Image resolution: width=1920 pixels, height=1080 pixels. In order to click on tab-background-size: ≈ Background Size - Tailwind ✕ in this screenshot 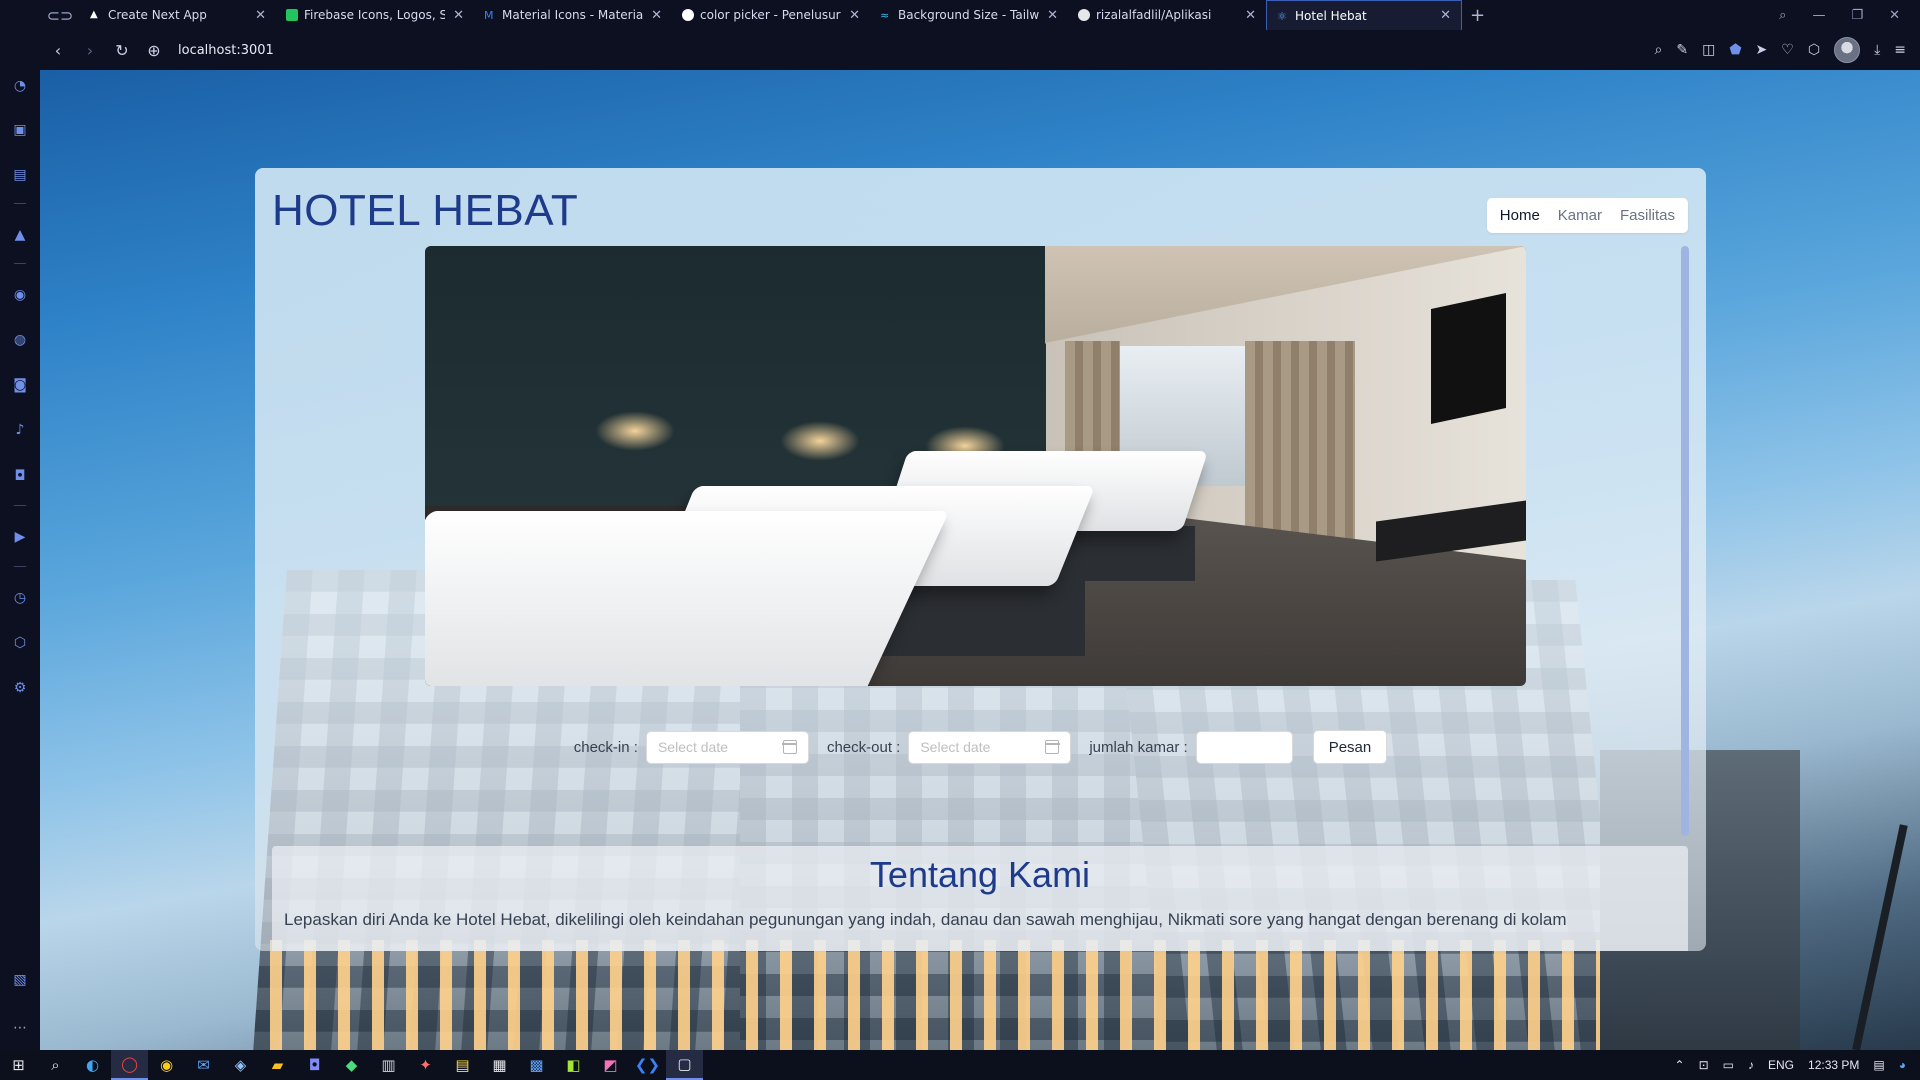, I will do `click(969, 15)`.